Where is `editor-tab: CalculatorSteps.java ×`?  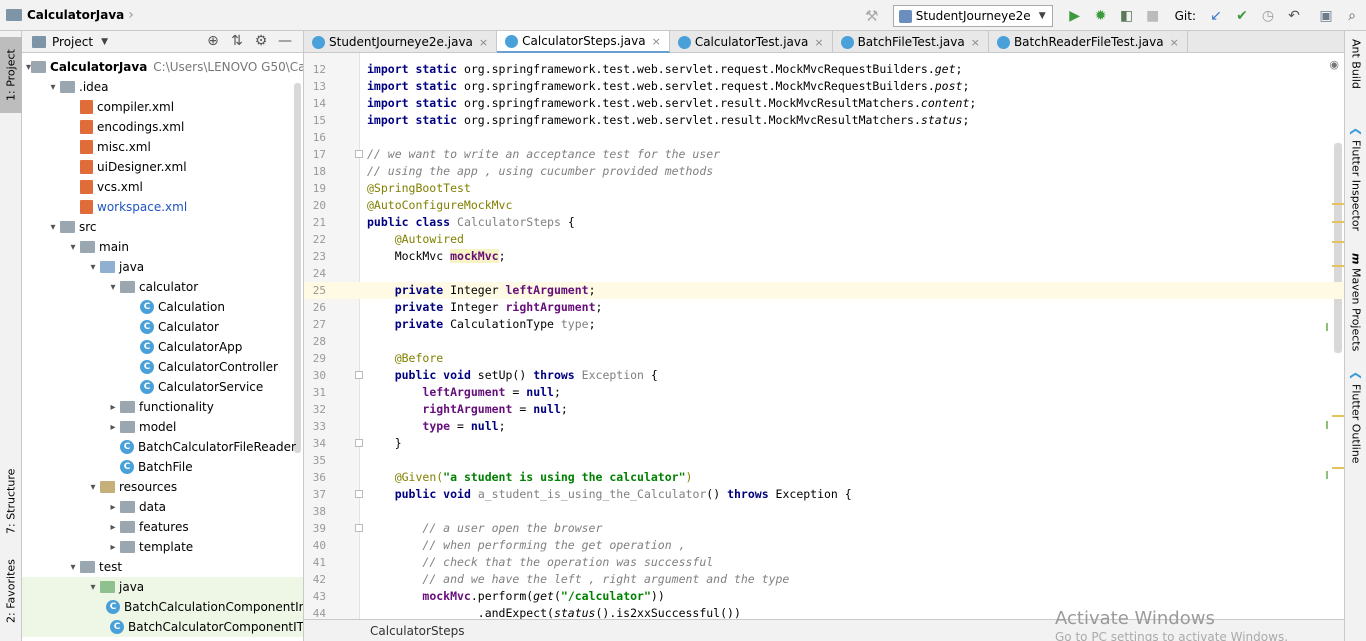
editor-tab: CalculatorSteps.java × is located at coordinates (583, 42).